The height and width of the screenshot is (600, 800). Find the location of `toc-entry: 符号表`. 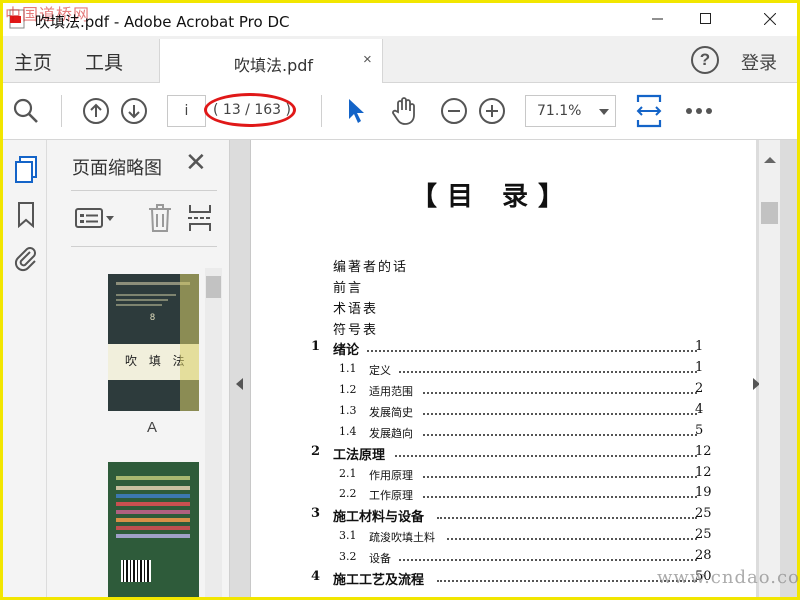

toc-entry: 符号表 is located at coordinates (504, 329).